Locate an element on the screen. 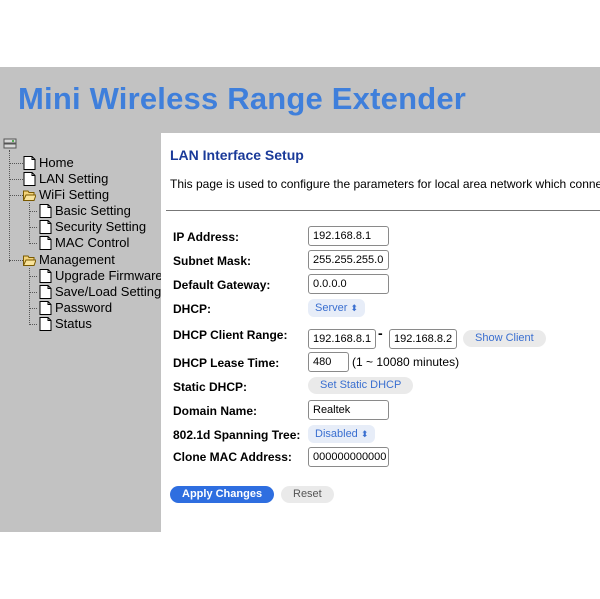 Image resolution: width=600 pixels, height=599 pixels. default-gateway-input: 0.0.0.0 is located at coordinates (348, 284).